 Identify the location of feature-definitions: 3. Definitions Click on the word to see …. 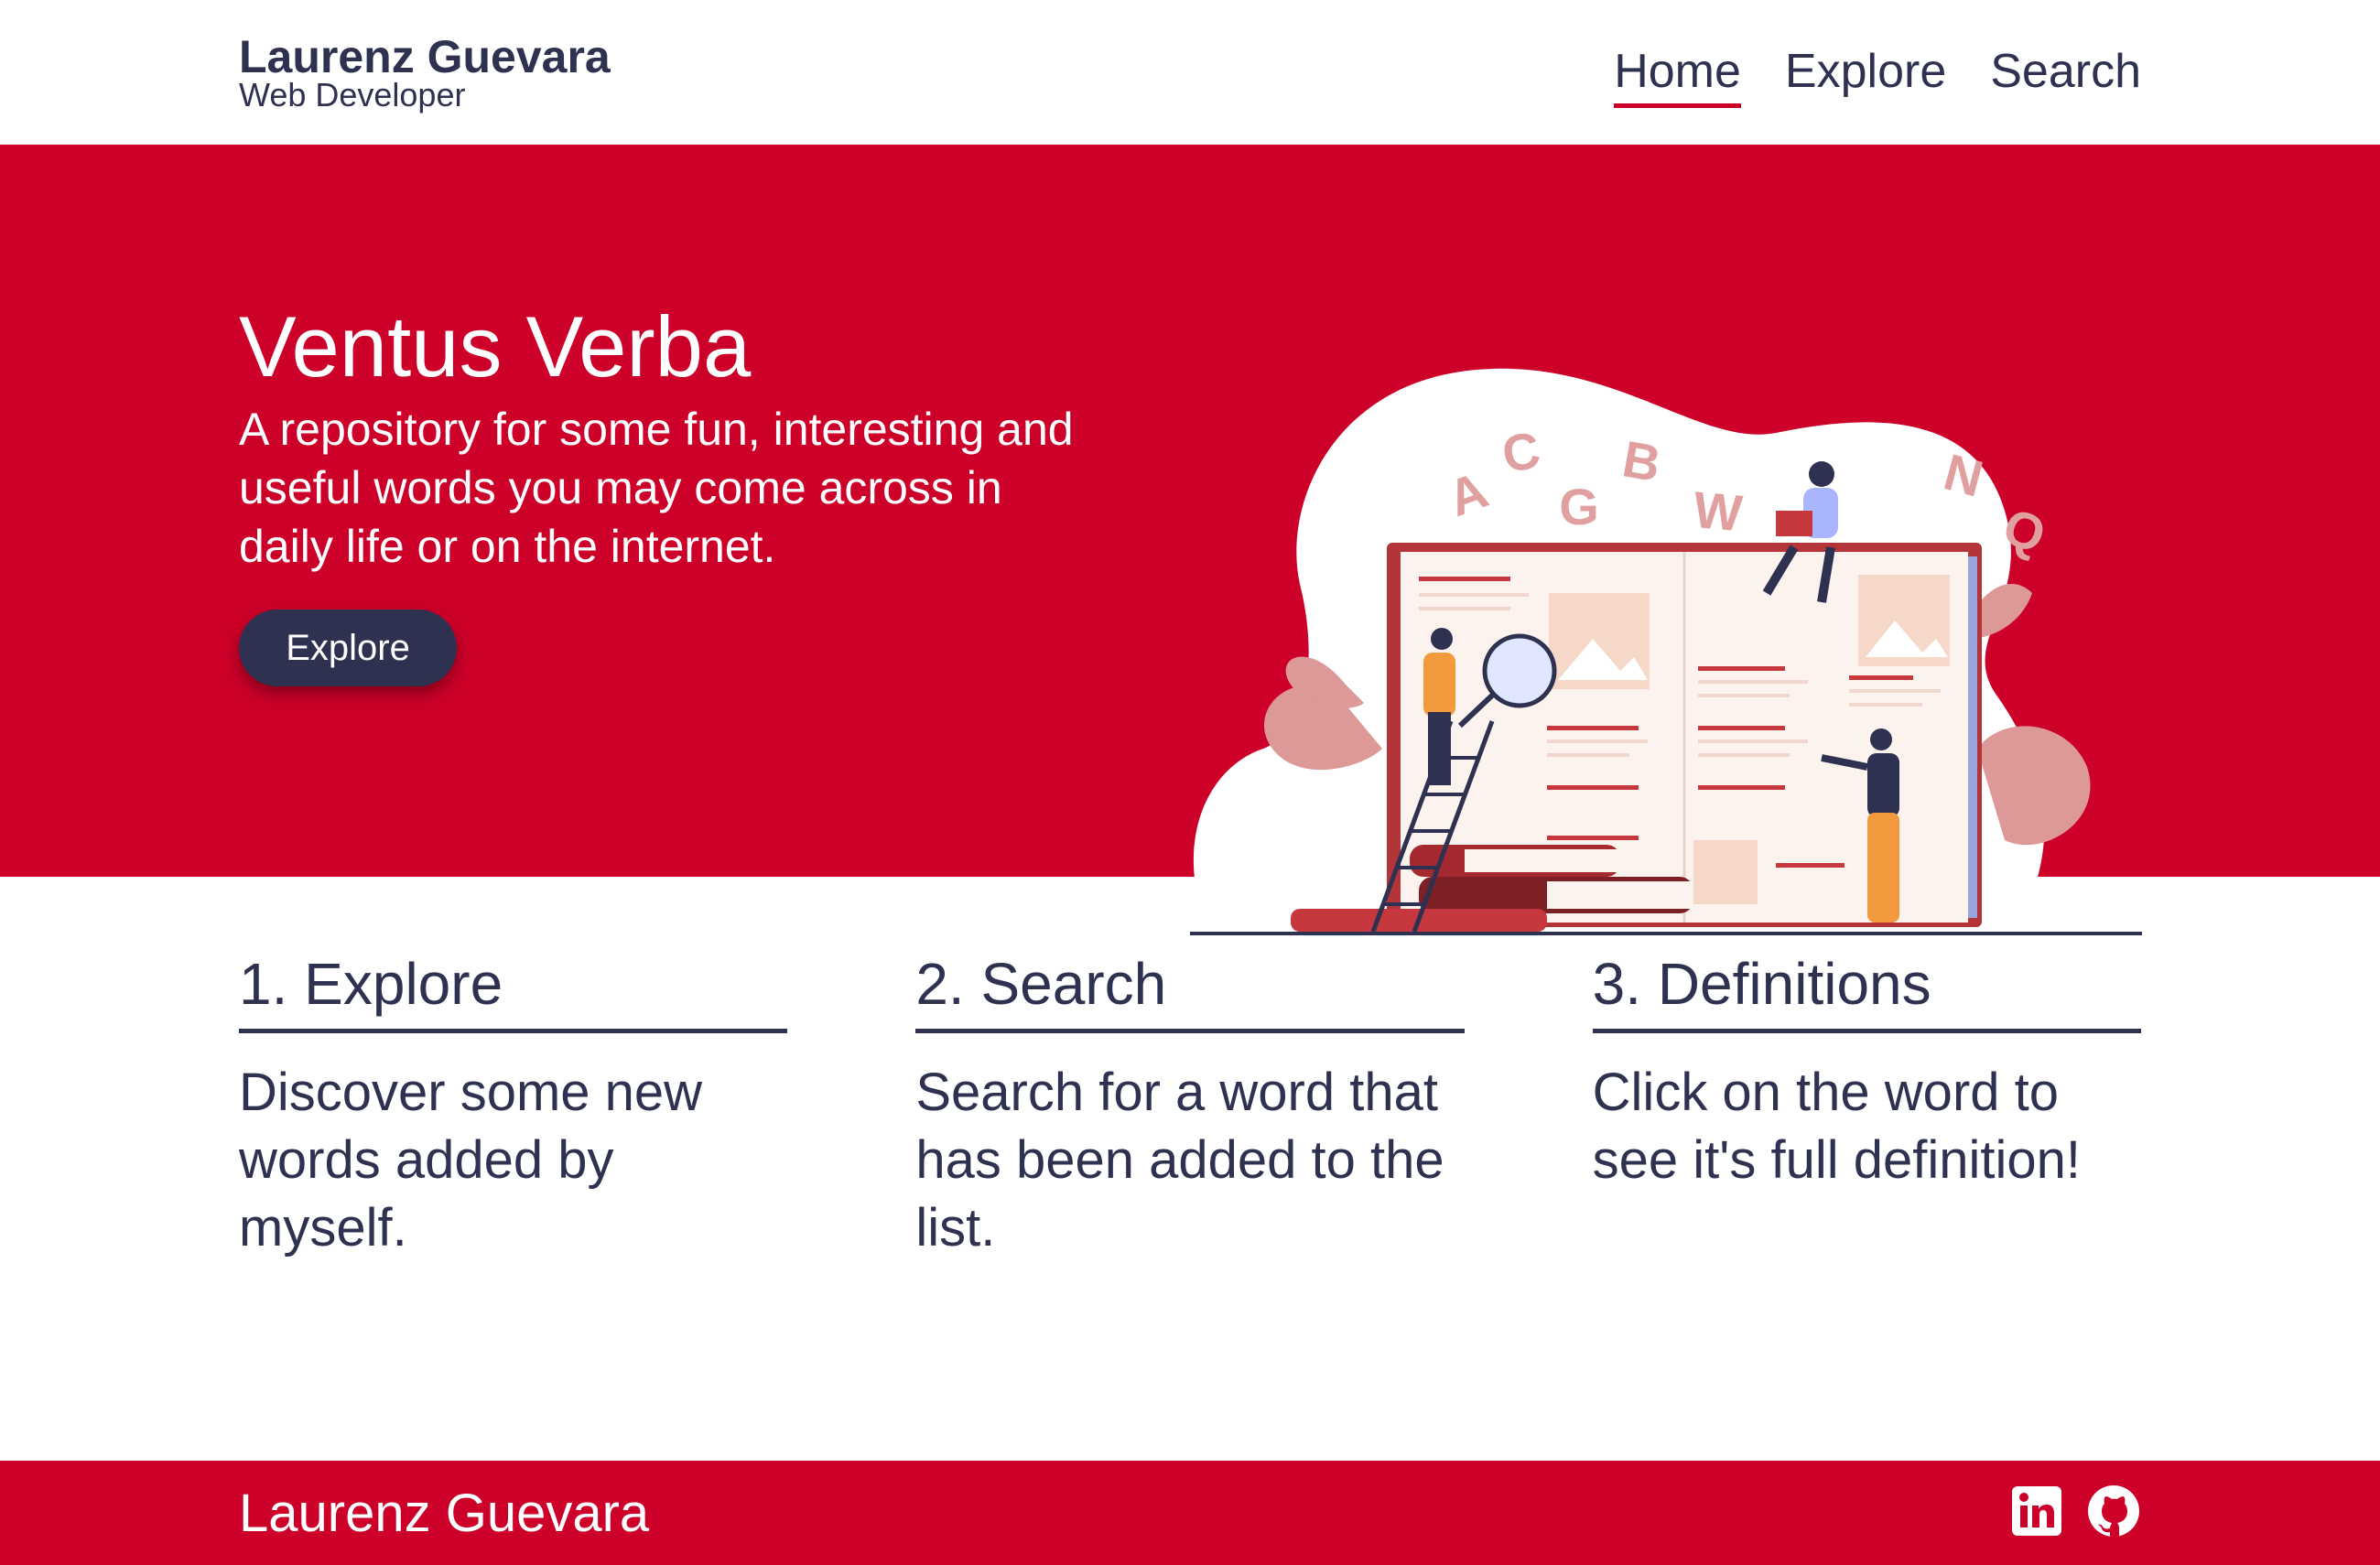
(1866, 1102).